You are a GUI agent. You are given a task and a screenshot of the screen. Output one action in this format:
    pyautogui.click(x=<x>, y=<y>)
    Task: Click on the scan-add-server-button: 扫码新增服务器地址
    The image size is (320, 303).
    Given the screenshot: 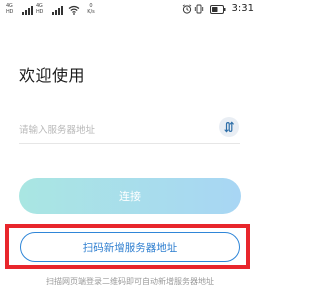 What is the action you would take?
    pyautogui.click(x=130, y=247)
    